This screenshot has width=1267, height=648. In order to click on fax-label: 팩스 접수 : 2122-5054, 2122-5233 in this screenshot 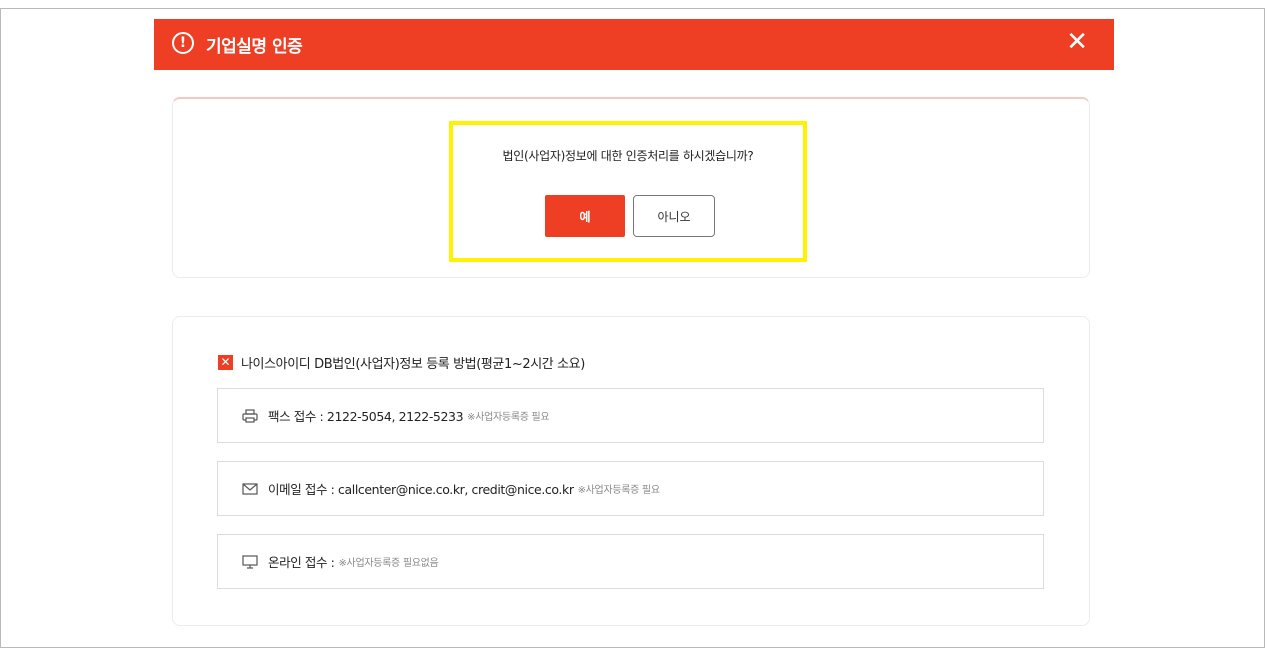, I will do `click(366, 416)`.